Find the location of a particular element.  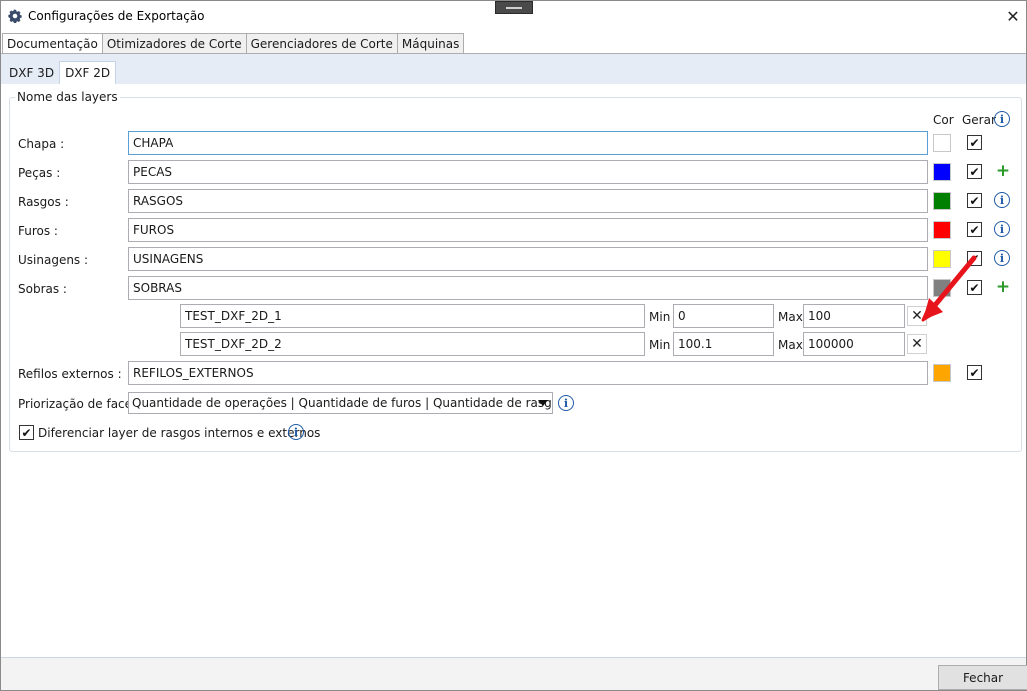

layer-generate-chapa-checkbox: ✔ is located at coordinates (974, 142).